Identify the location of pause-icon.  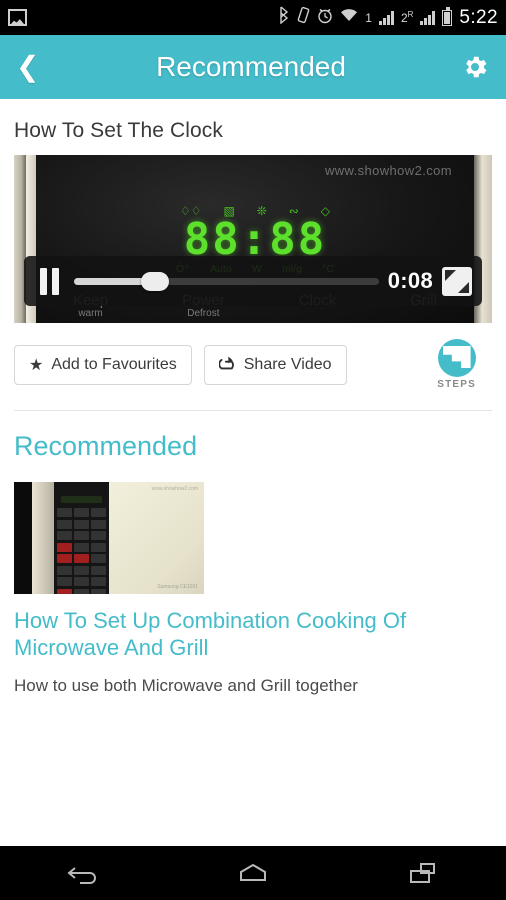
(49, 281).